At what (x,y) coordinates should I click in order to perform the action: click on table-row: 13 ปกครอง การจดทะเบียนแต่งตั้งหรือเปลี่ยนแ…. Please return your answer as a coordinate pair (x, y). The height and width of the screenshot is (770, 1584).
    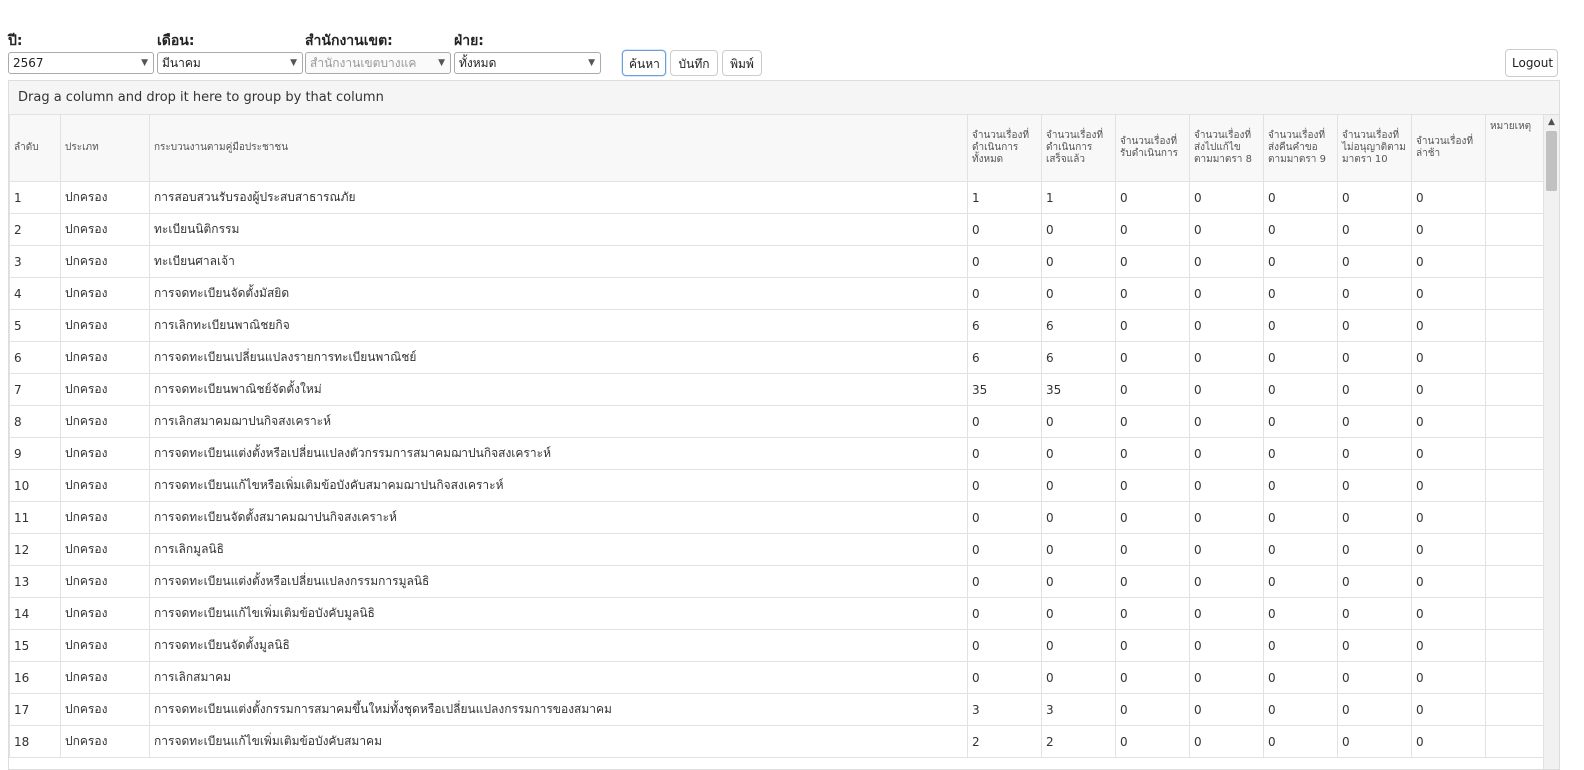
    Looking at the image, I should click on (777, 581).